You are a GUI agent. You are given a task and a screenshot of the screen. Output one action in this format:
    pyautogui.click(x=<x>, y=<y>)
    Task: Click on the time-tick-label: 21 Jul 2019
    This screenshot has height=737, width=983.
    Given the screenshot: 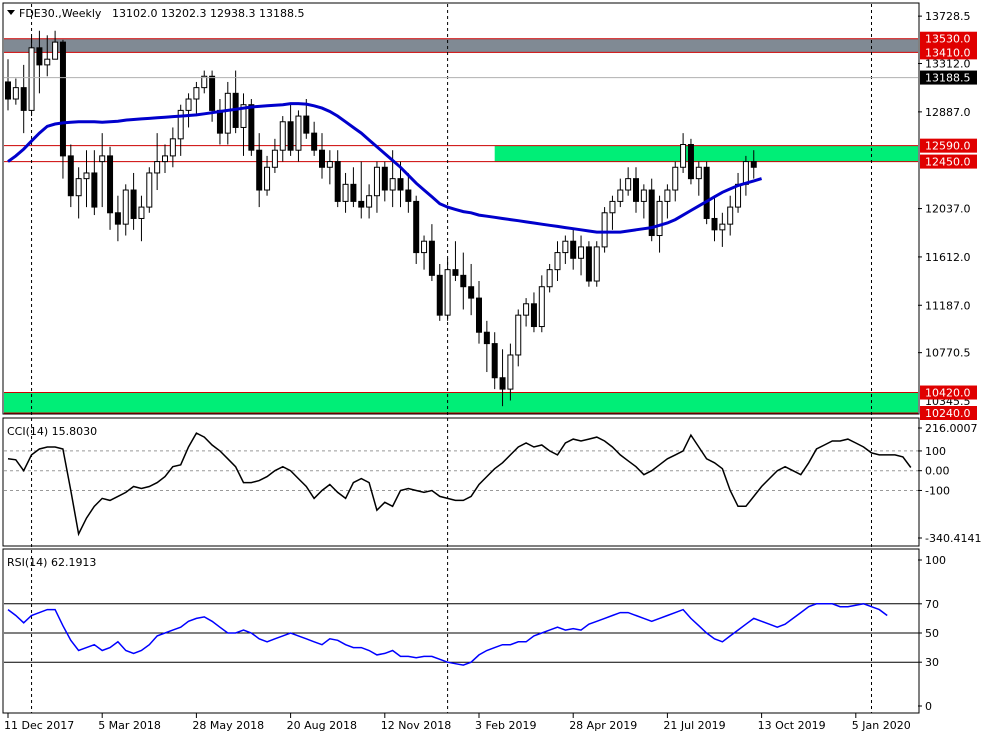 What is the action you would take?
    pyautogui.click(x=694, y=725)
    